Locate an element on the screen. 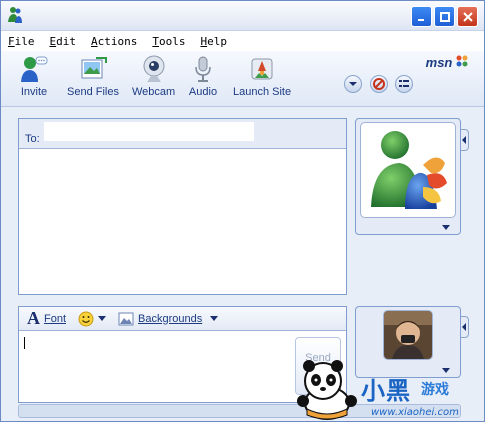 The width and height of the screenshot is (485, 423). minimize-icon is located at coordinates (420, 19).